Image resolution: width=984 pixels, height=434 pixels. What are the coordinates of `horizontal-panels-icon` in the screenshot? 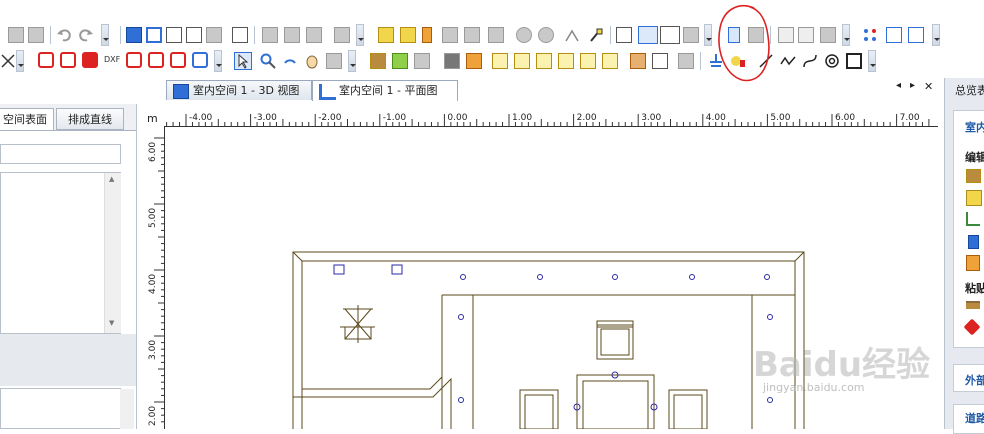 It's located at (894, 35).